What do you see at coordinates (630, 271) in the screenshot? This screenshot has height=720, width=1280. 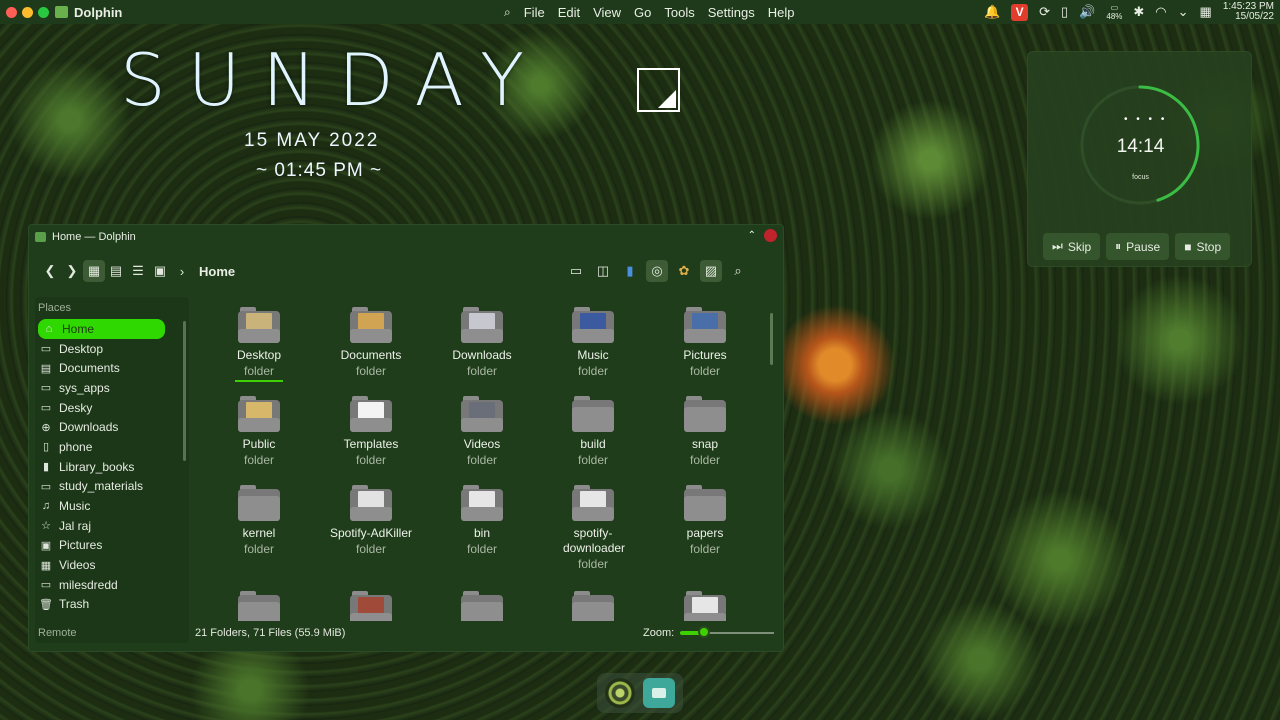 I see `bookmark-icon: ▮` at bounding box center [630, 271].